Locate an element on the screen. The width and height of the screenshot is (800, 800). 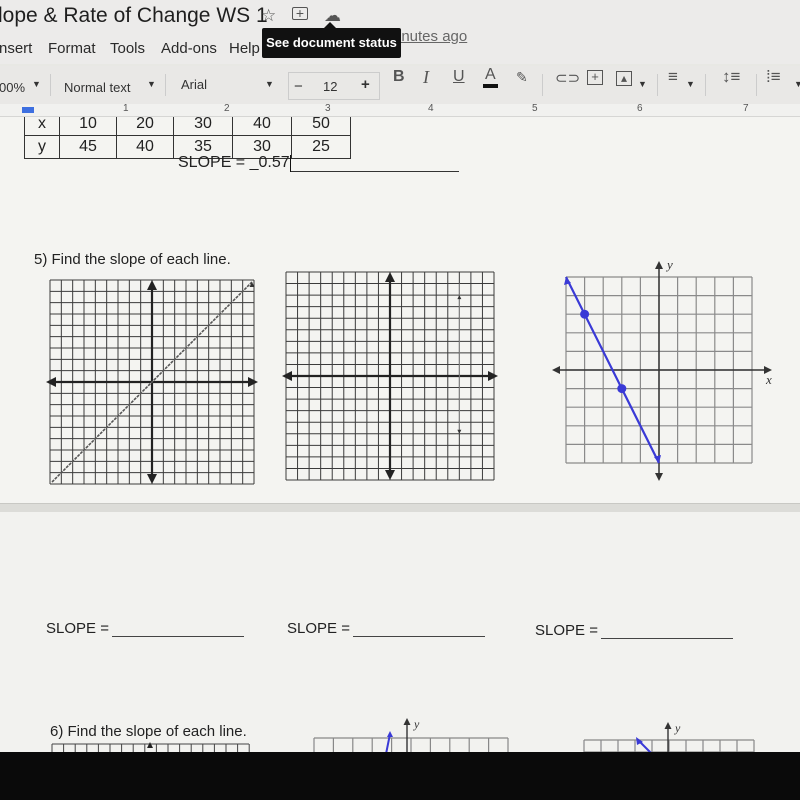
image-dropdown-icon: ▼ is located at coordinates (642, 84).